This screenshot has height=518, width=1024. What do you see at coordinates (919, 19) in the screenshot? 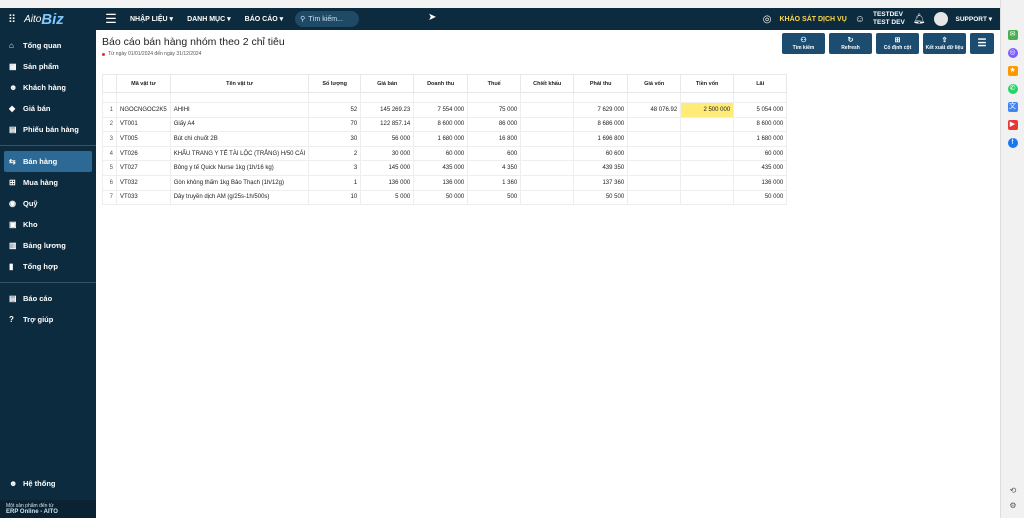
I see `bell-icon: 🔔︎` at bounding box center [919, 19].